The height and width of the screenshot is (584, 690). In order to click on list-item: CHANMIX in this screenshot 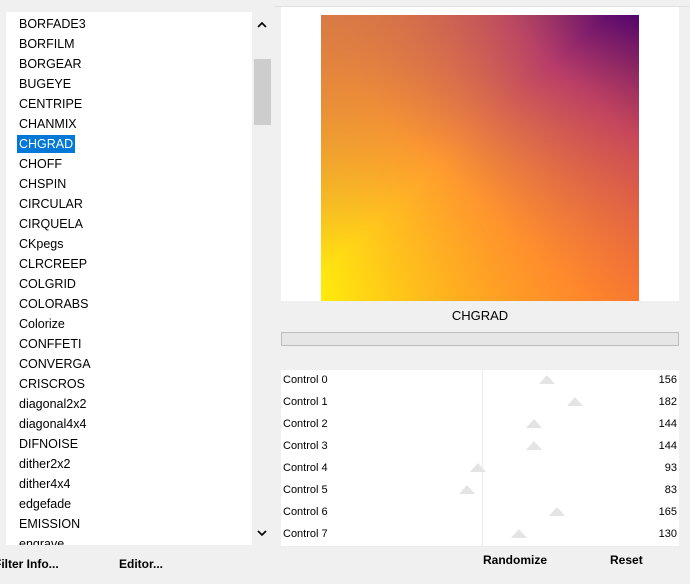, I will do `click(48, 124)`.